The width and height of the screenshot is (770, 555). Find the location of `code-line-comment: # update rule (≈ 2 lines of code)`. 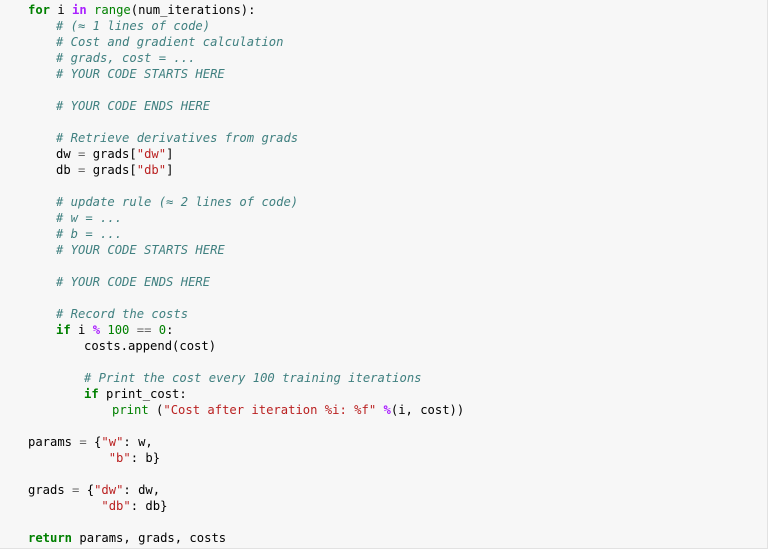

code-line-comment: # update rule (≈ 2 lines of code) is located at coordinates (232, 202).